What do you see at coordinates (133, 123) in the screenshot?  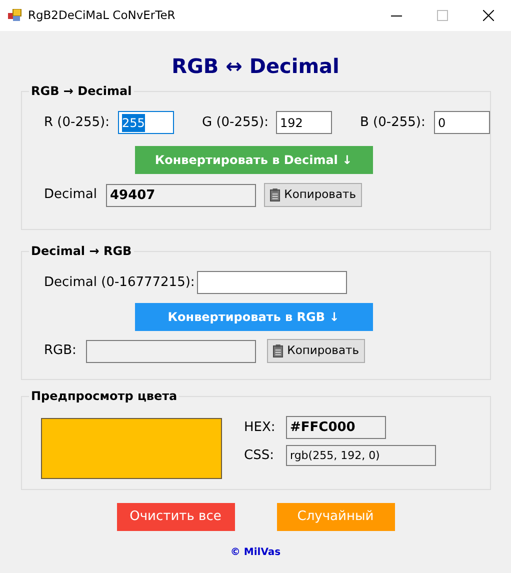 I see `selected-text: 255` at bounding box center [133, 123].